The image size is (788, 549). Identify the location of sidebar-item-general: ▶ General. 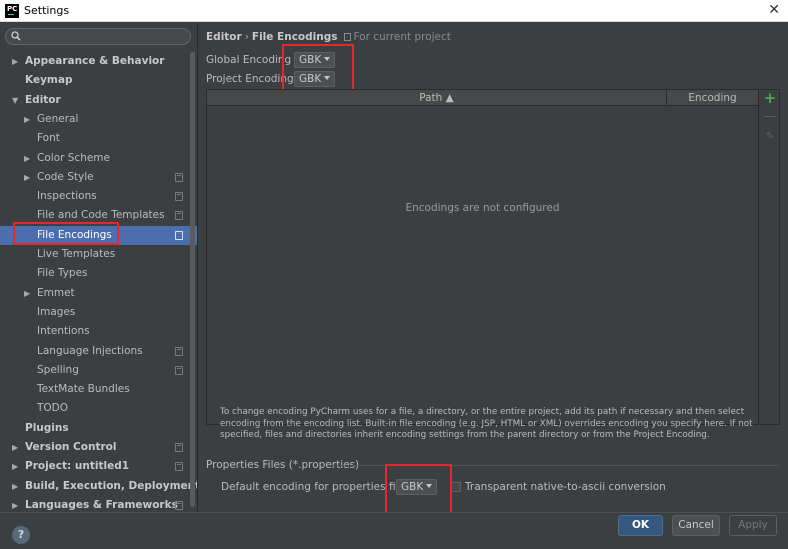
(98, 119).